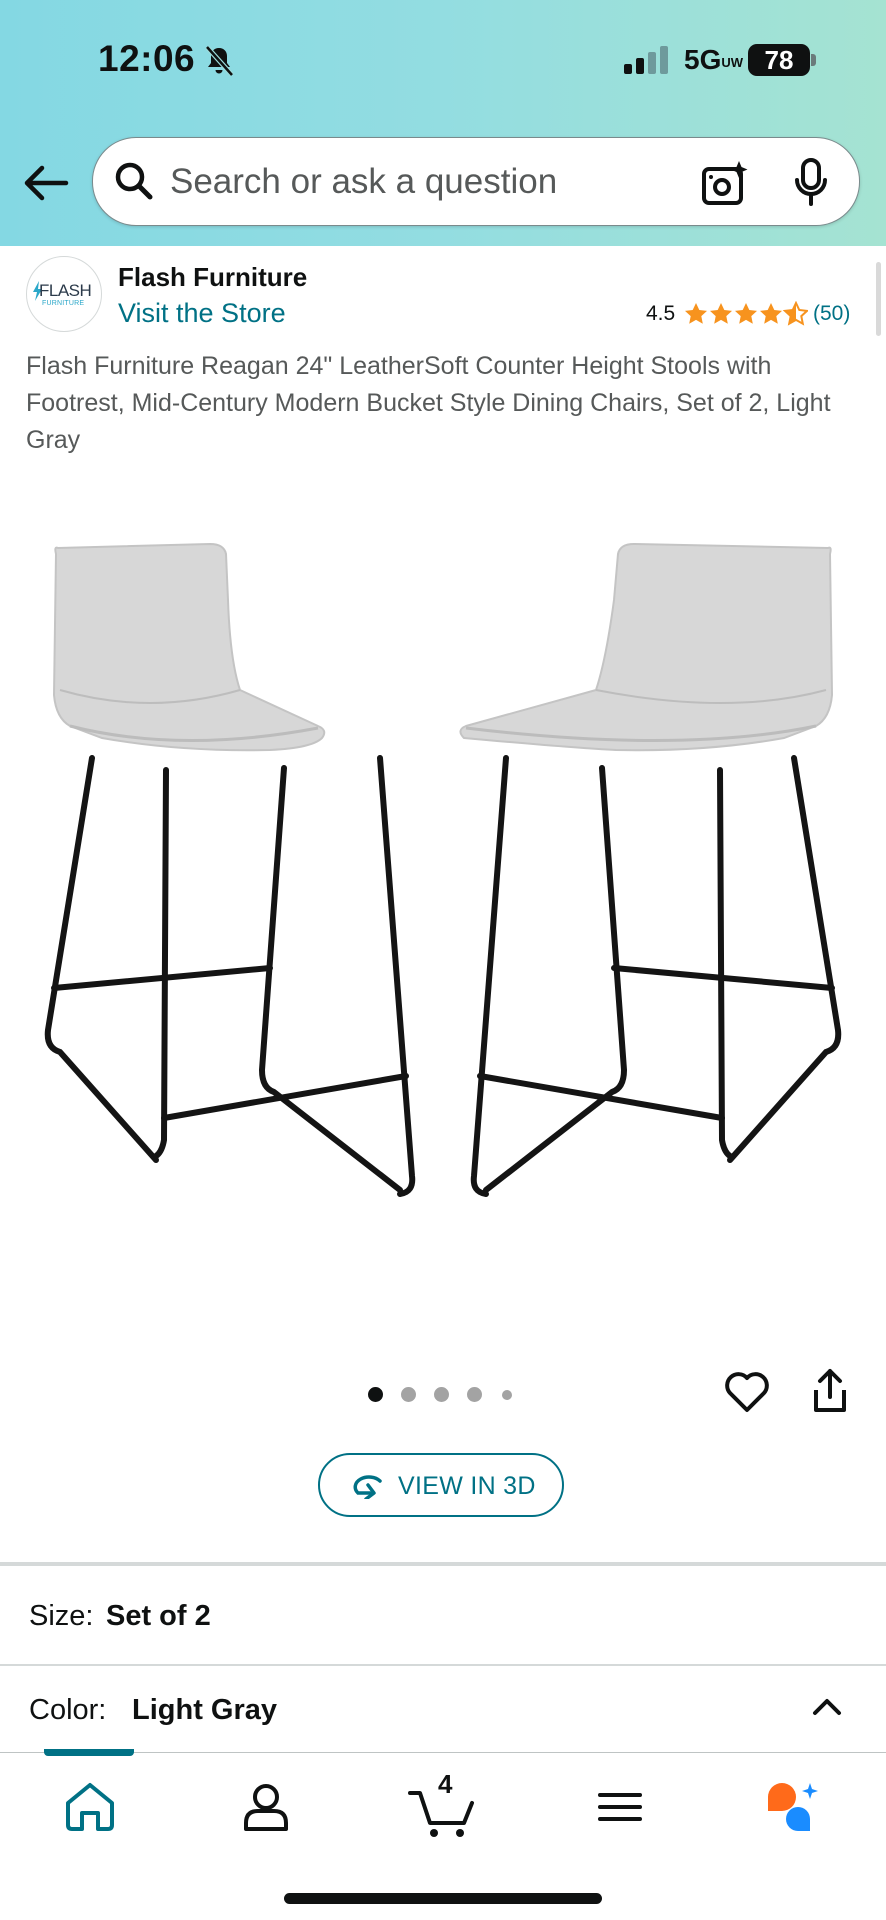  I want to click on home-indicator, so click(443, 1898).